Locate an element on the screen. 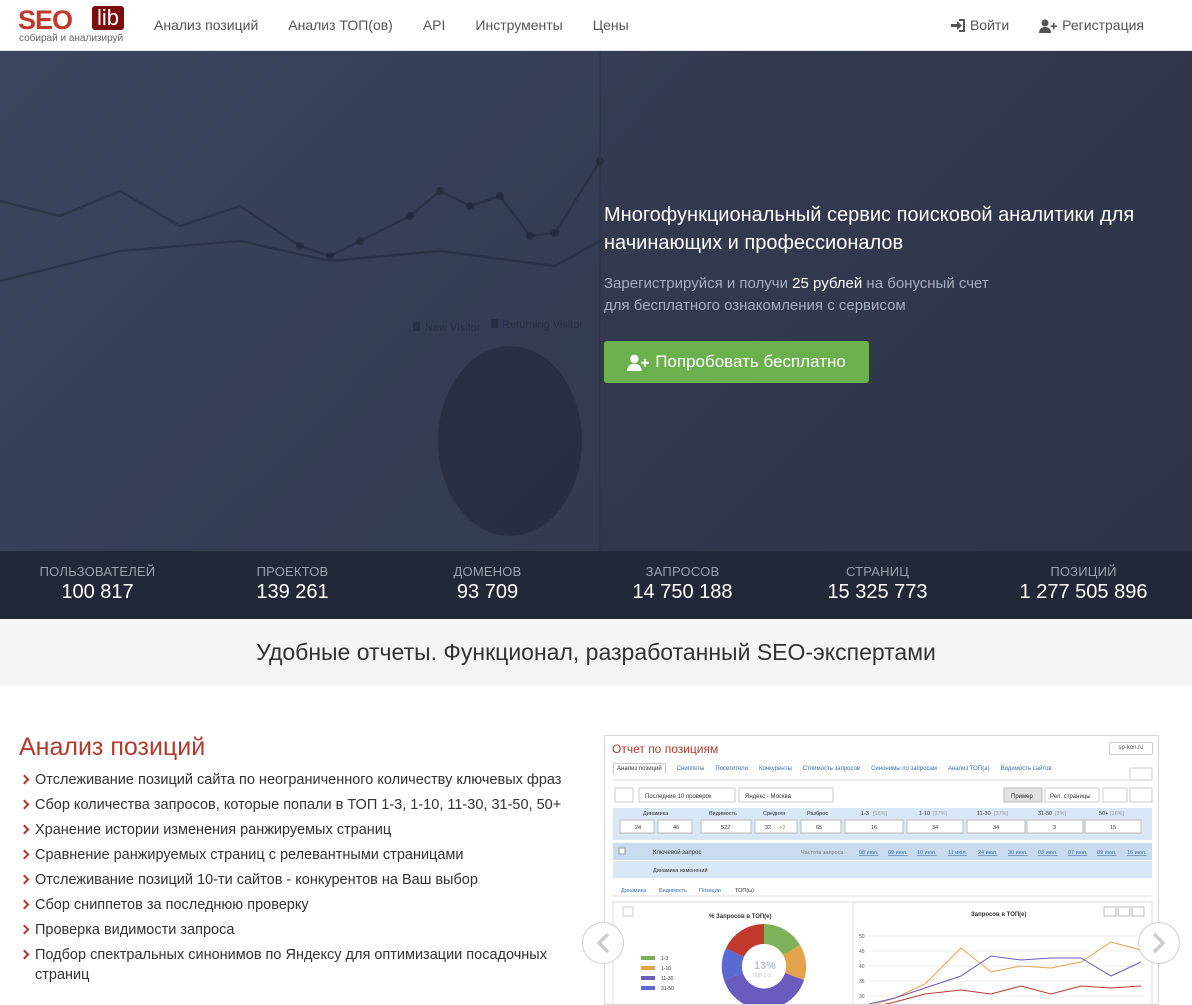  nav-link-prices: Цены is located at coordinates (611, 25).